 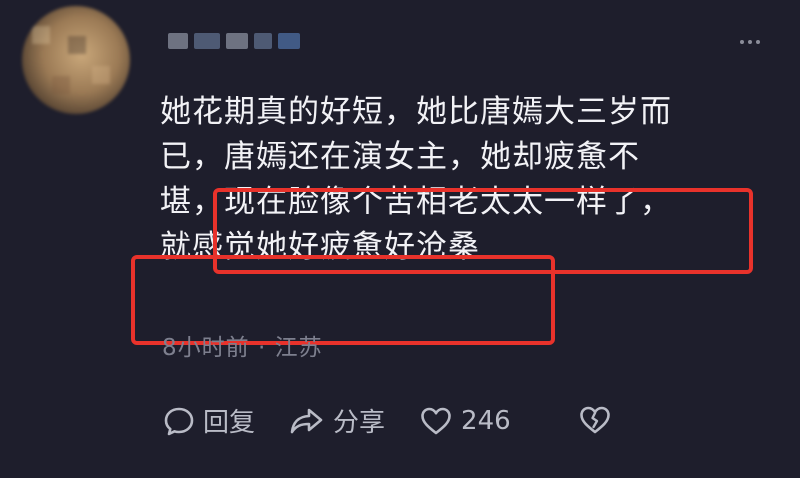 What do you see at coordinates (416, 112) in the screenshot?
I see `comment-line: 她花期真的好短，她比唐嫣大三岁而` at bounding box center [416, 112].